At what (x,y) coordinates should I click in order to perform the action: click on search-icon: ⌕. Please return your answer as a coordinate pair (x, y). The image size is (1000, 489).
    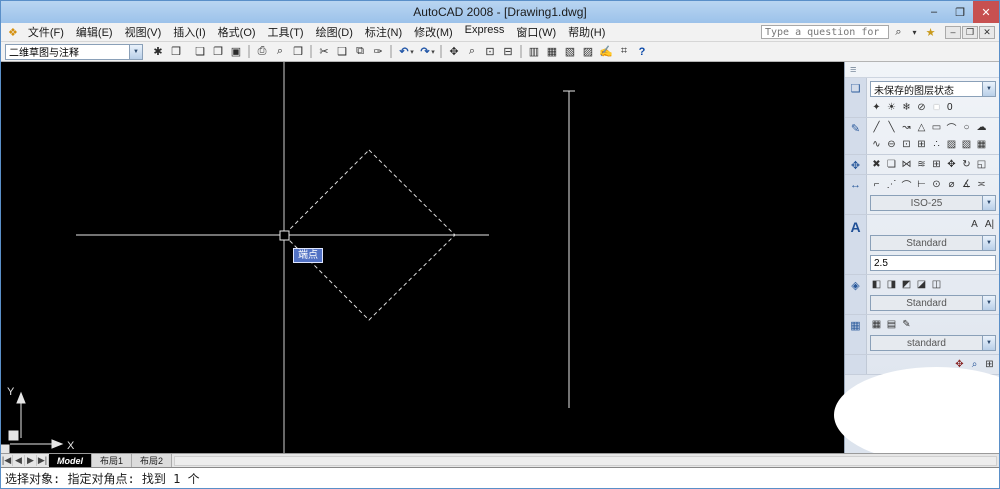
    Looking at the image, I should click on (898, 32).